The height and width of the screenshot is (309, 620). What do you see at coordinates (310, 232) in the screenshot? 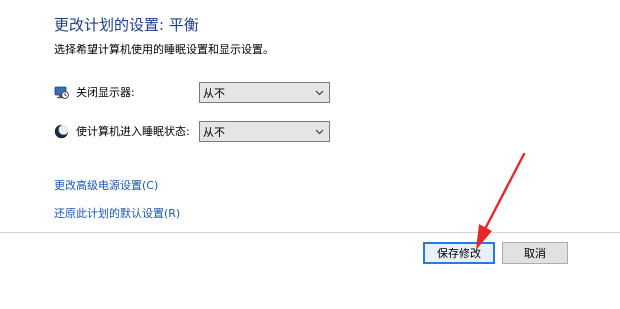
I see `footer-divider` at bounding box center [310, 232].